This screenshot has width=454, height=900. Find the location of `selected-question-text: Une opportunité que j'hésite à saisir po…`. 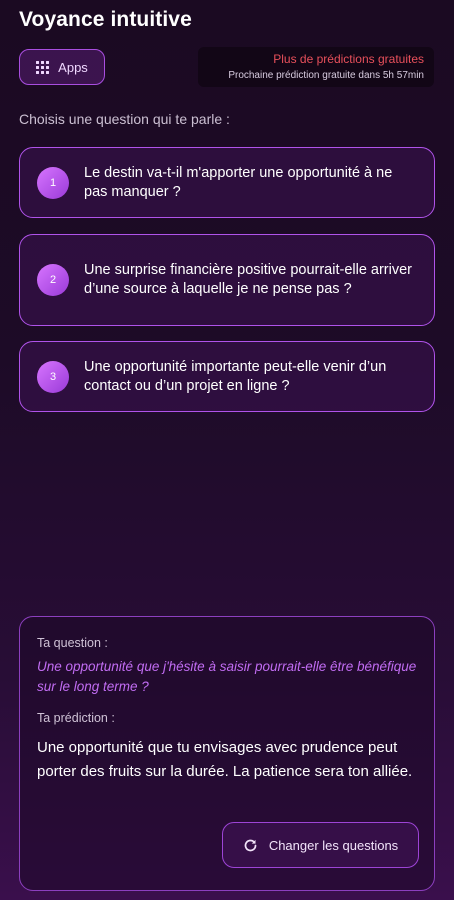

selected-question-text: Une opportunité que j'hésite à saisir po… is located at coordinates (227, 676).